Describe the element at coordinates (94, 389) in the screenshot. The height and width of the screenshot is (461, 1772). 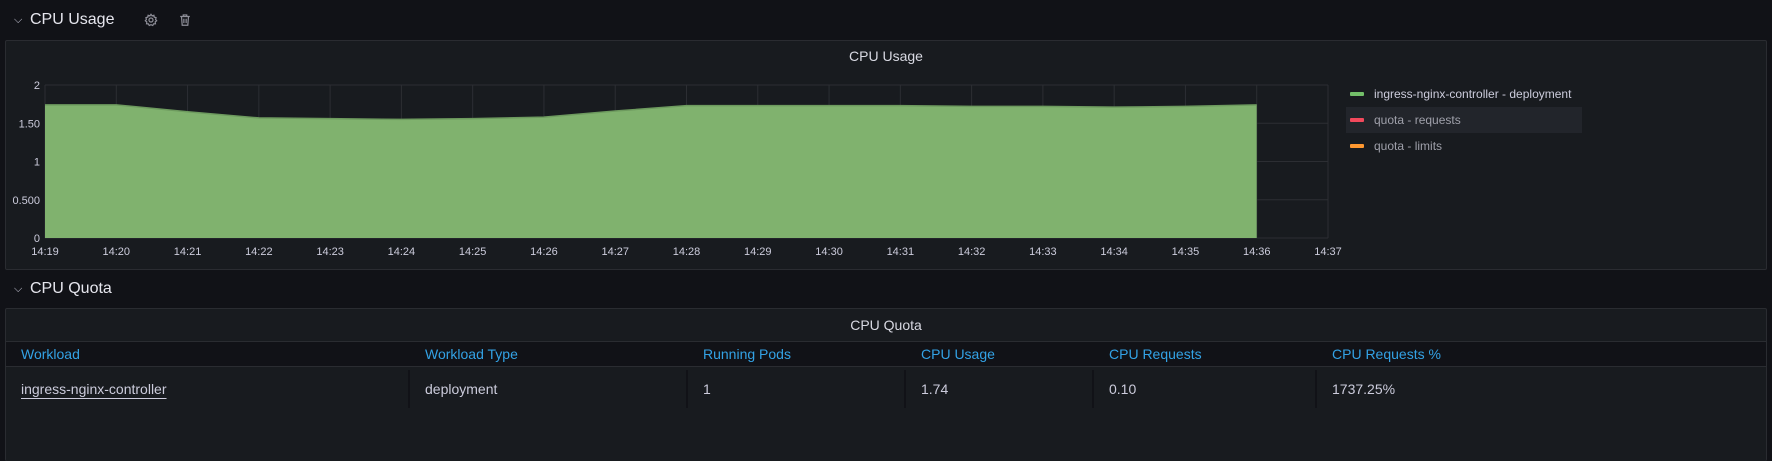
I see `workload-link: ingress-nginx-controller` at that location.